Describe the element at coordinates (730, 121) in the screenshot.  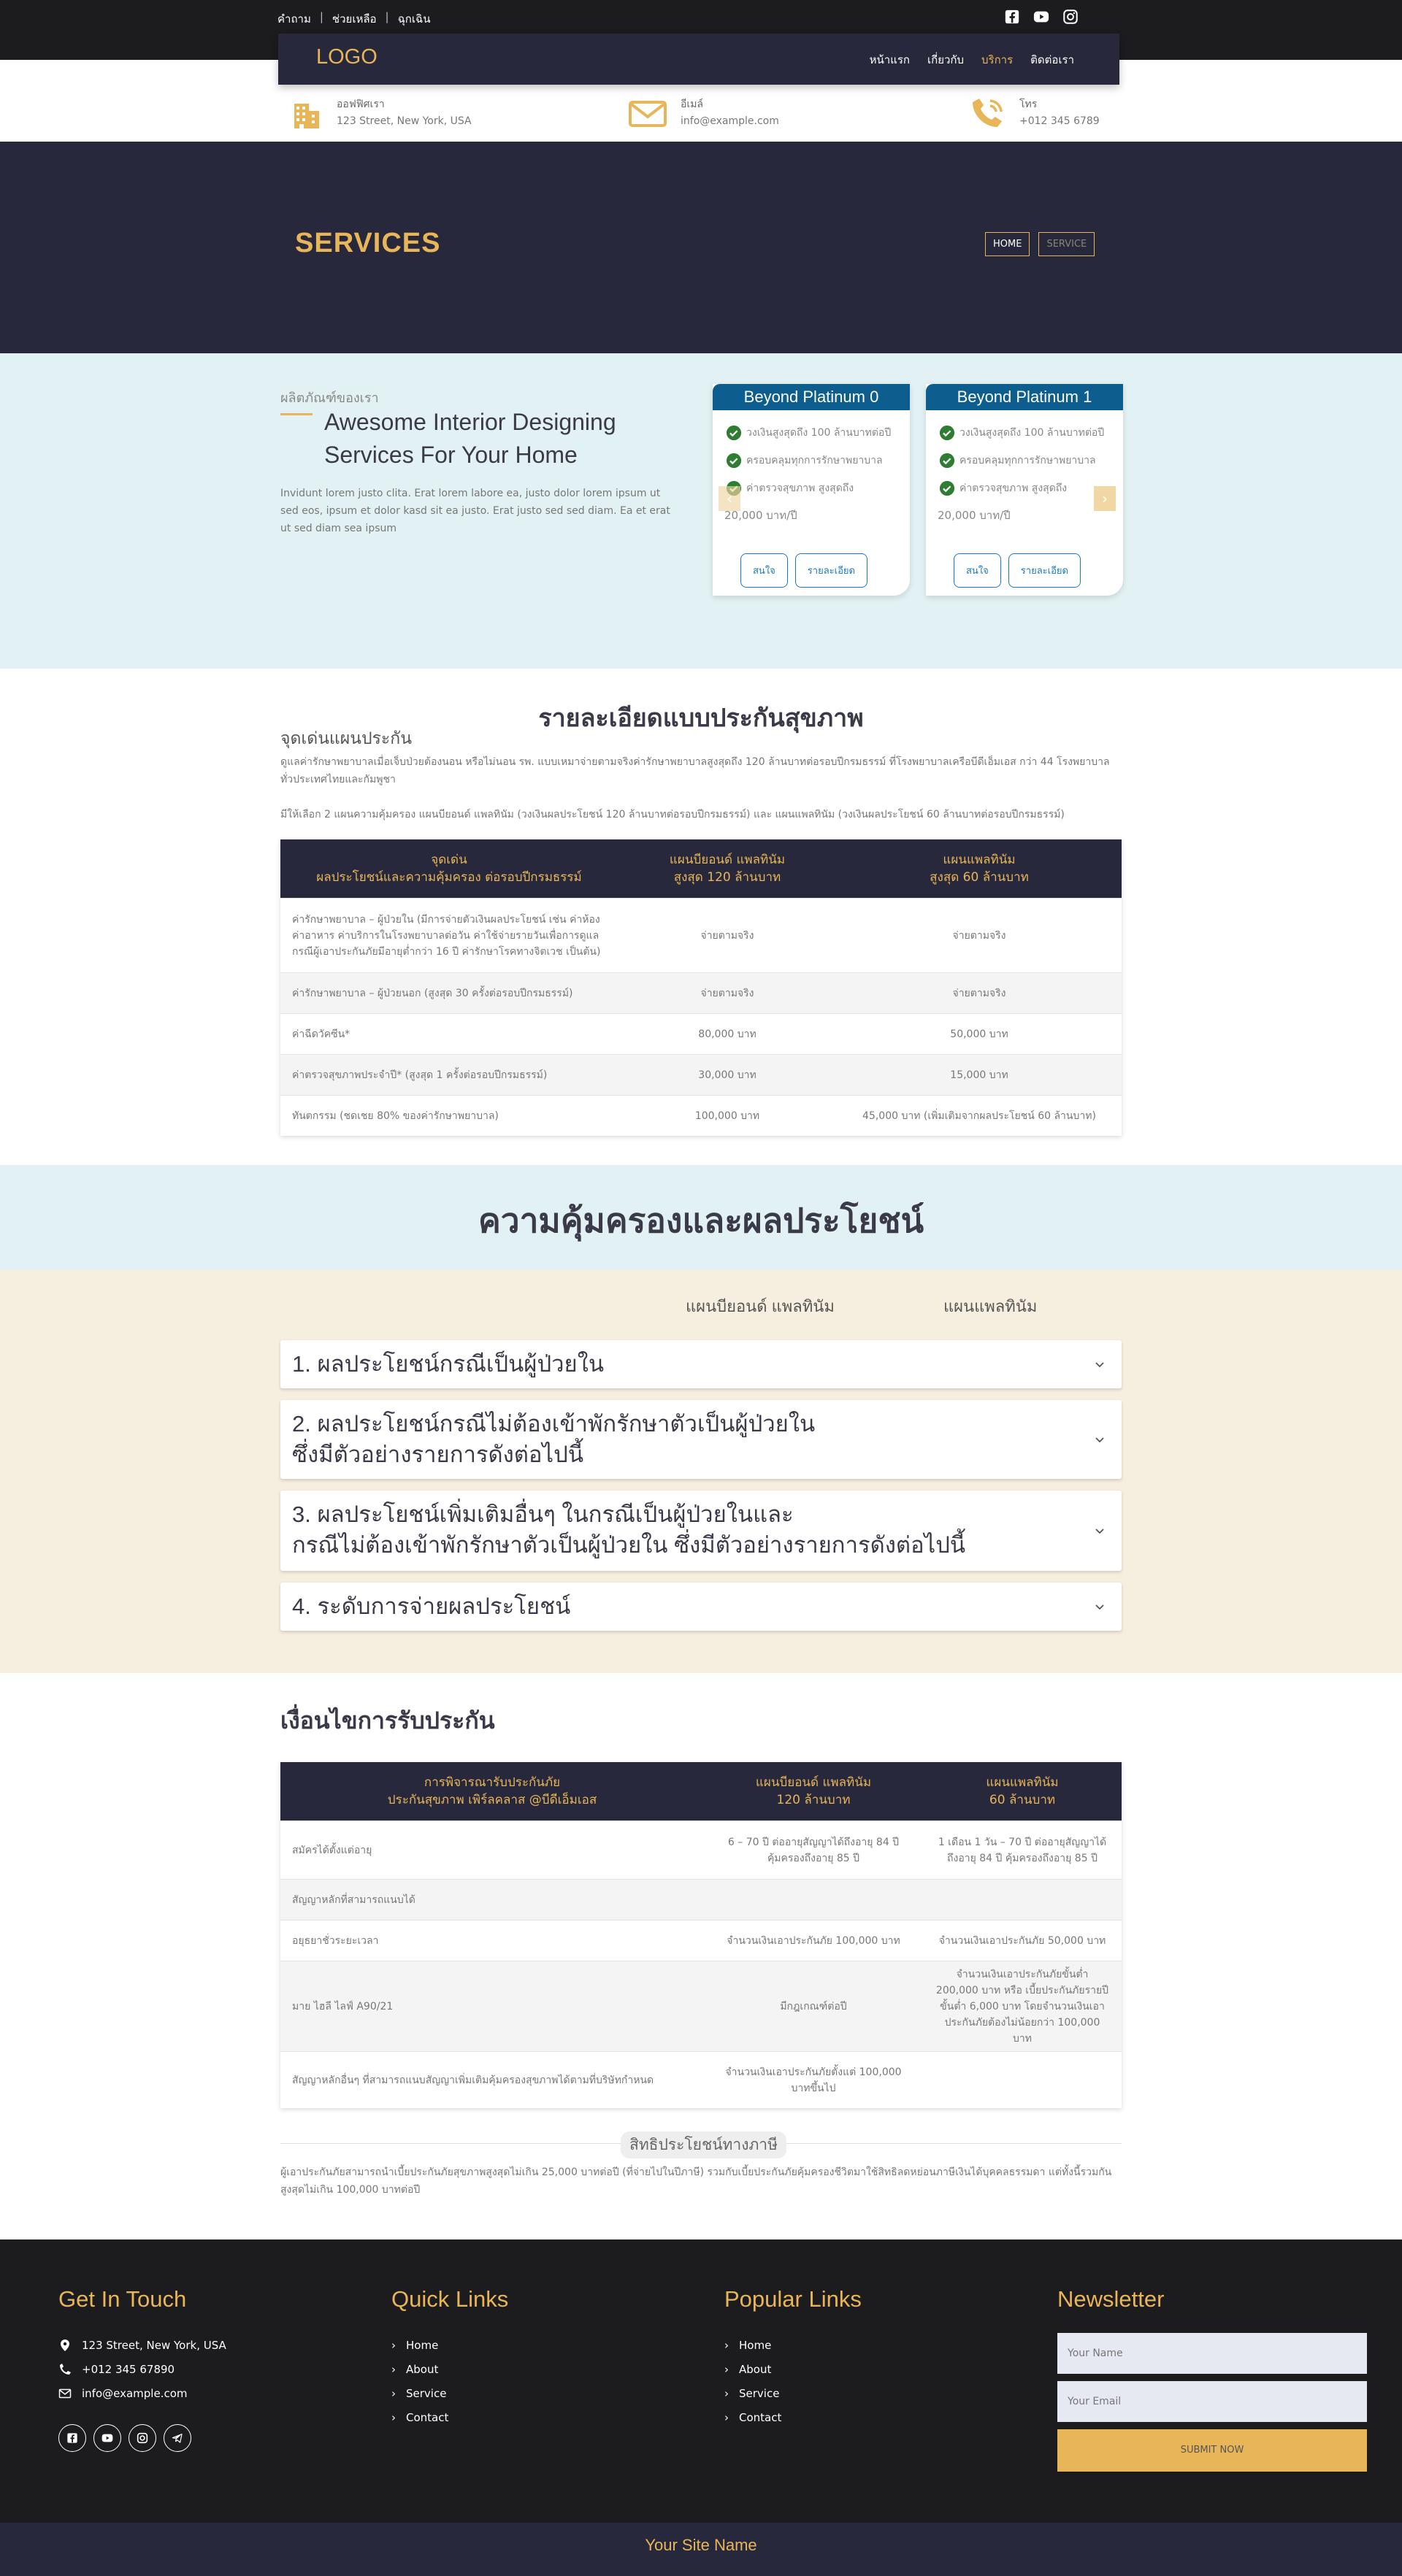
I see `contact-email-value: info@example.com` at that location.